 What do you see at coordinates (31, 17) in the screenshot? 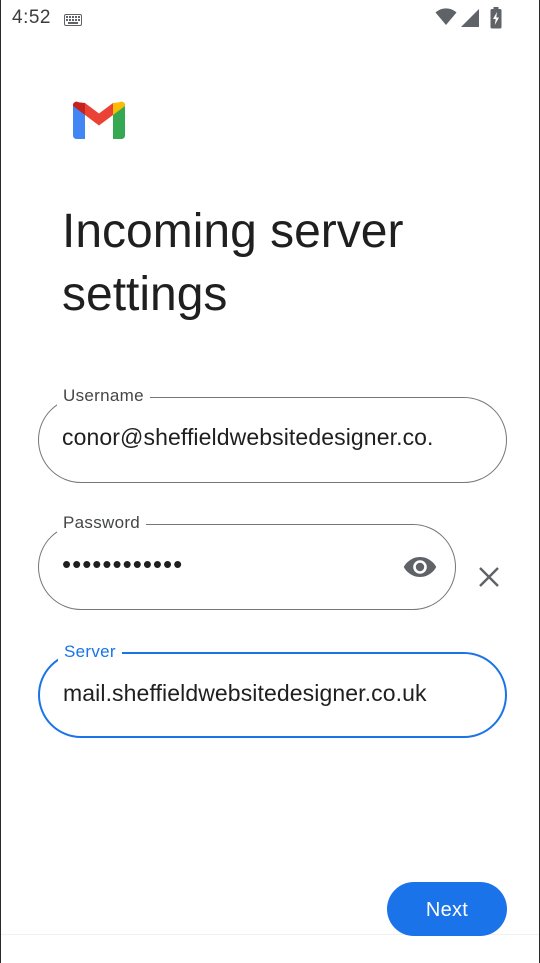
I see `status-time: 4:52` at bounding box center [31, 17].